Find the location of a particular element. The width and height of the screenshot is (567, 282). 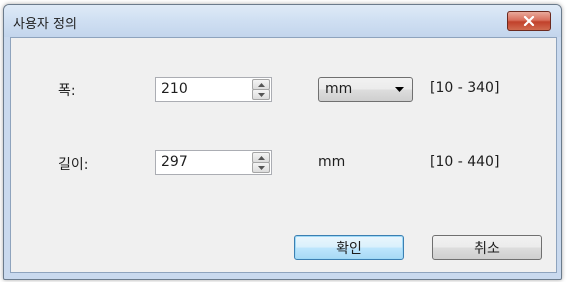

length-stepper is located at coordinates (213, 162).